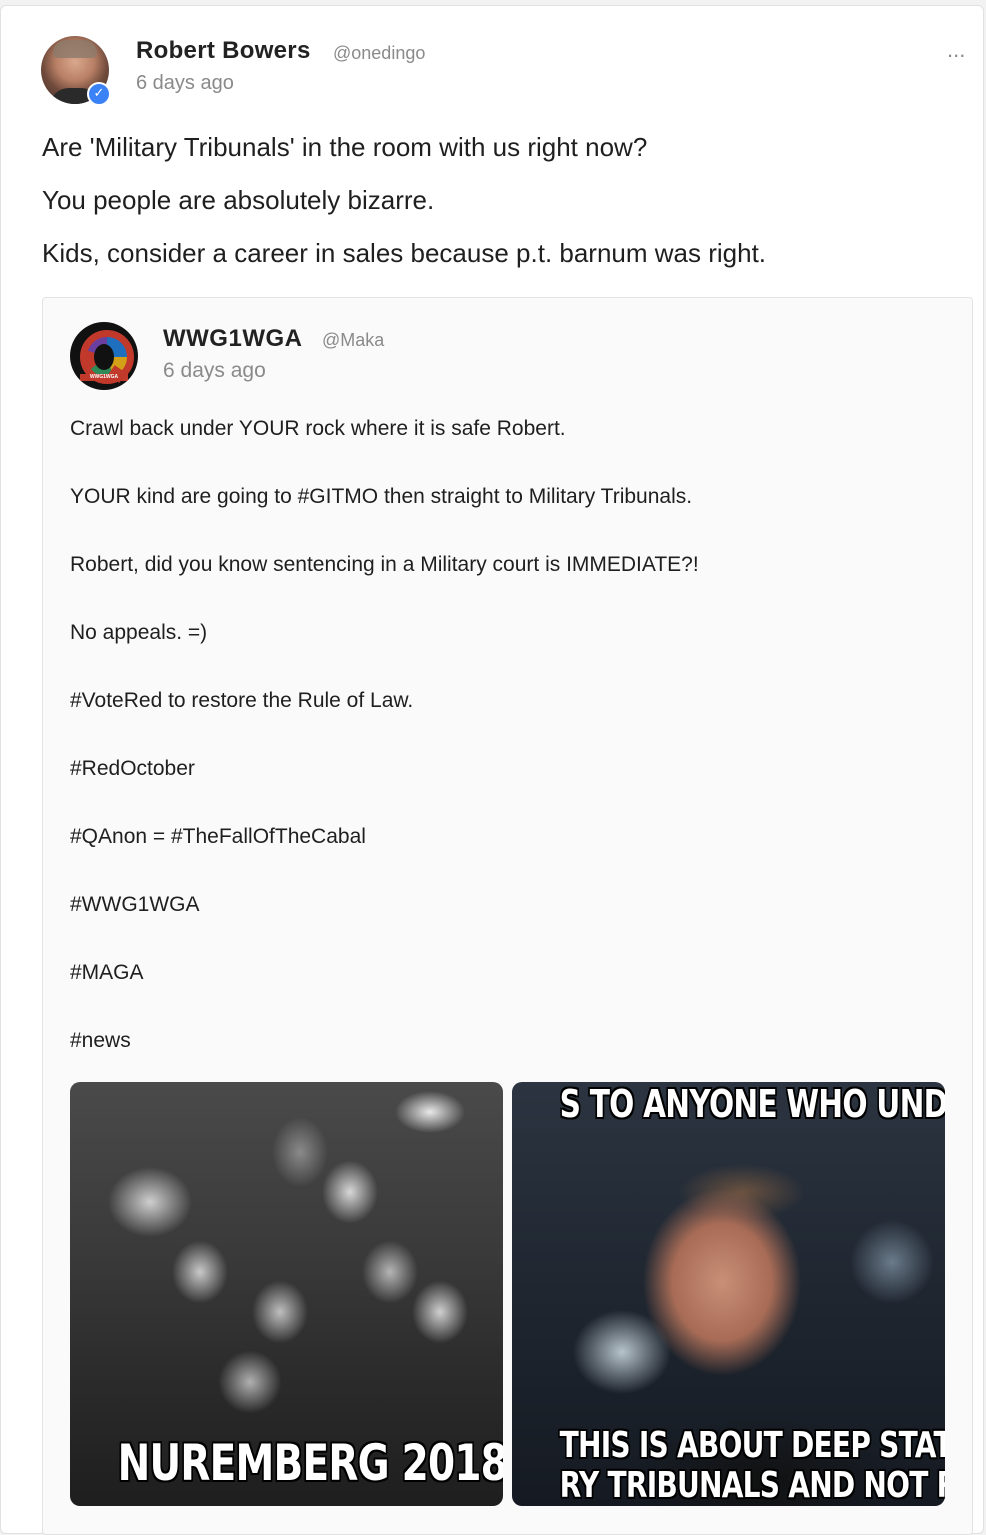 This screenshot has height=1535, width=986. I want to click on hashtag-link: #WWG1WGA, so click(135, 905).